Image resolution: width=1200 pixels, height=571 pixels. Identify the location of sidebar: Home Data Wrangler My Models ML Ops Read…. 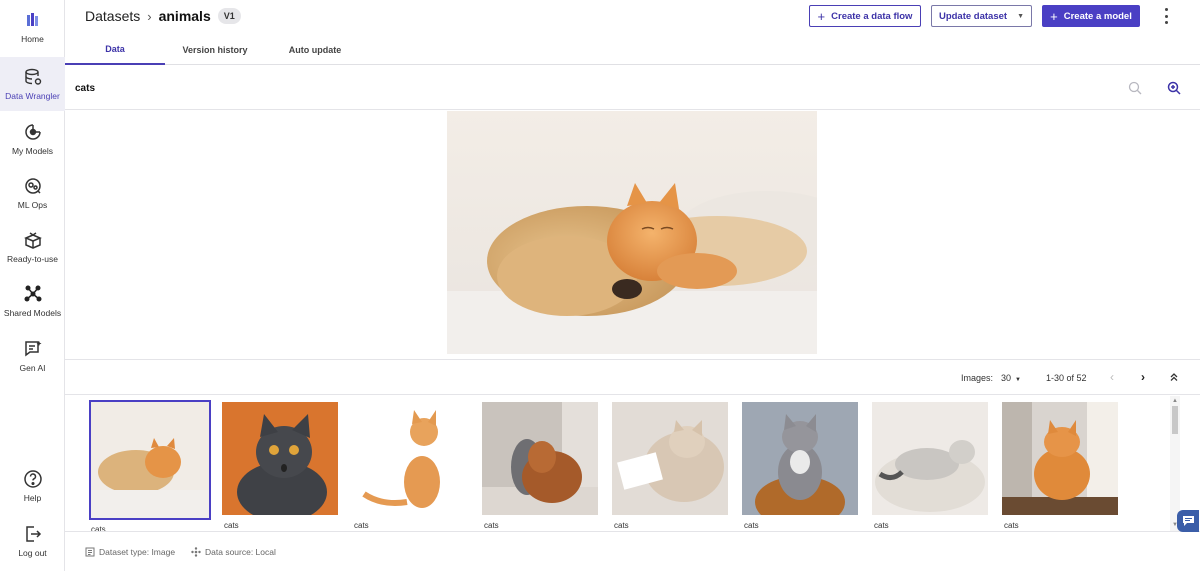
(32, 285).